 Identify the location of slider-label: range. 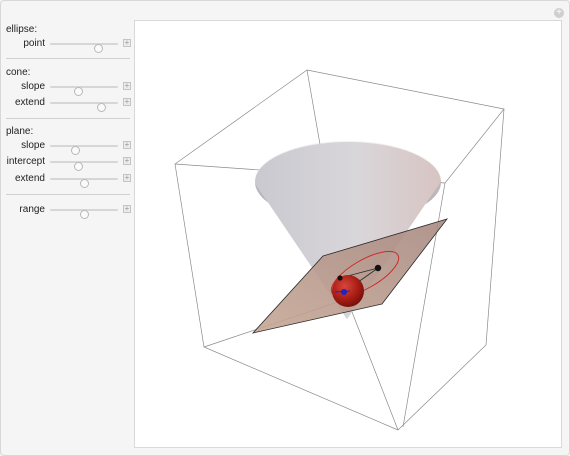
(32, 209).